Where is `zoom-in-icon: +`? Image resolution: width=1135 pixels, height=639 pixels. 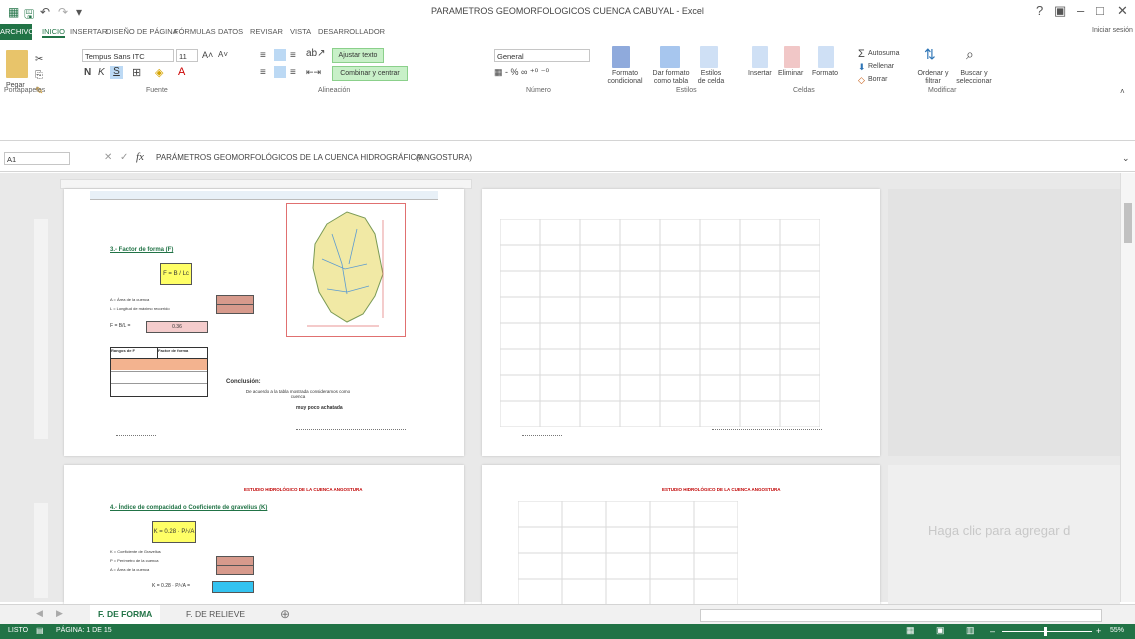
zoom-in-icon: + is located at coordinates (1098, 631).